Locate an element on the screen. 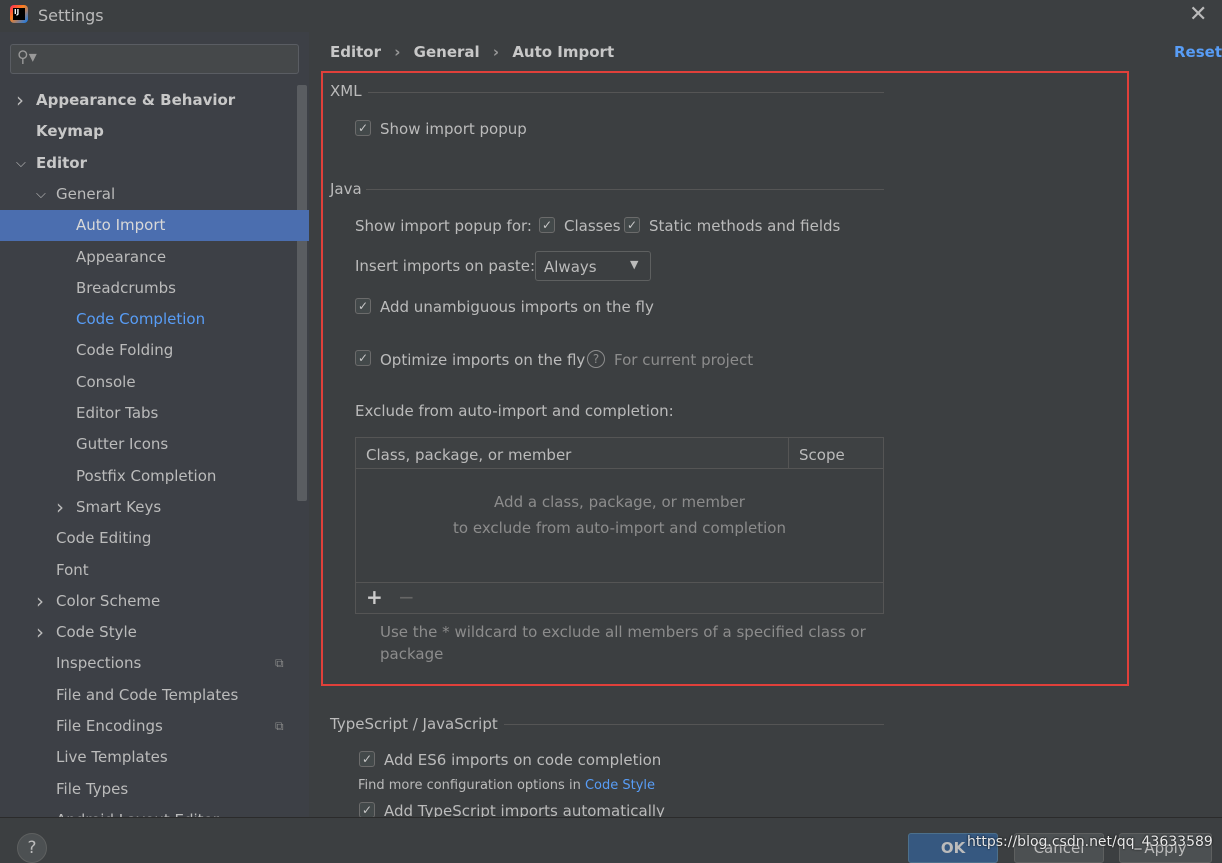 The height and width of the screenshot is (863, 1222). help-icon: ? is located at coordinates (596, 359).